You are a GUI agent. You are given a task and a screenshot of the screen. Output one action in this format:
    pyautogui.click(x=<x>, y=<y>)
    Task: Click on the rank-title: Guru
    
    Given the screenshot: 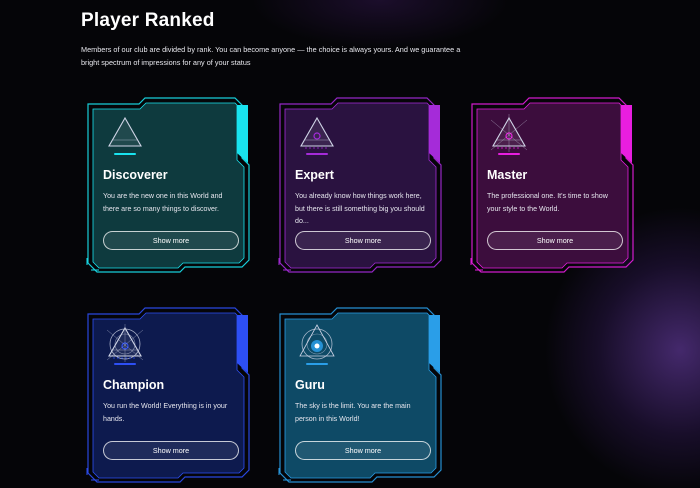 What is the action you would take?
    pyautogui.click(x=310, y=385)
    